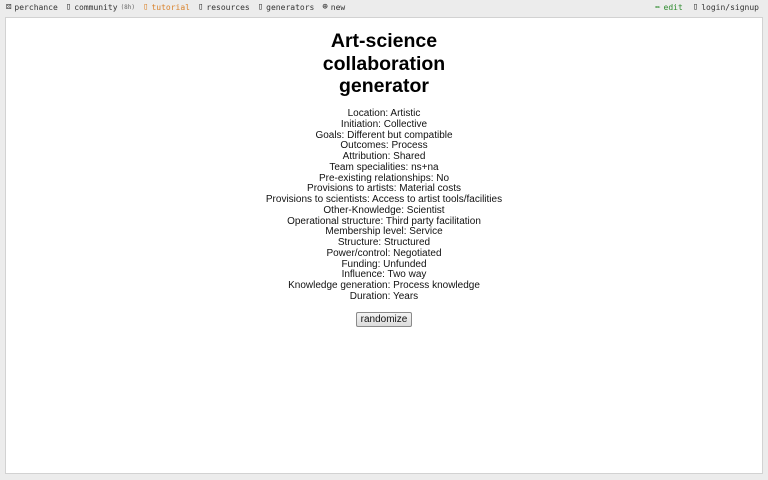  I want to click on community-badge: (8h), so click(128, 7).